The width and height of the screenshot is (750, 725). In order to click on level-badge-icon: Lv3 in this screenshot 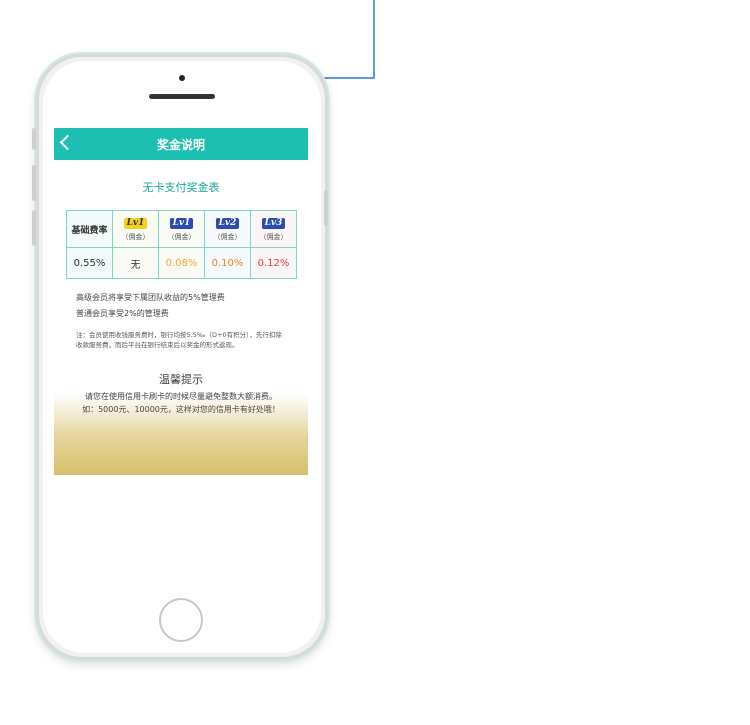, I will do `click(273, 223)`.